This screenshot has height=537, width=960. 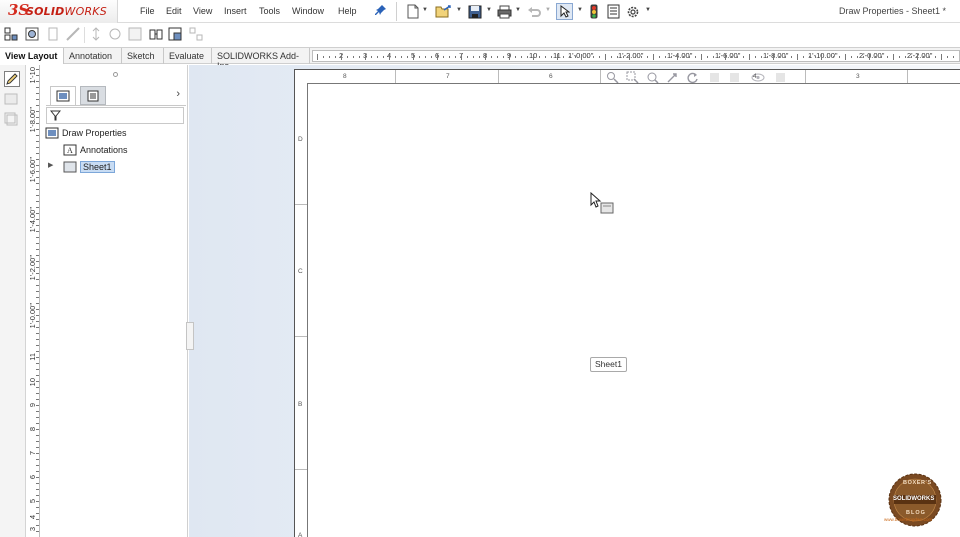 I want to click on chevron-right-icon: ›, so click(x=178, y=94).